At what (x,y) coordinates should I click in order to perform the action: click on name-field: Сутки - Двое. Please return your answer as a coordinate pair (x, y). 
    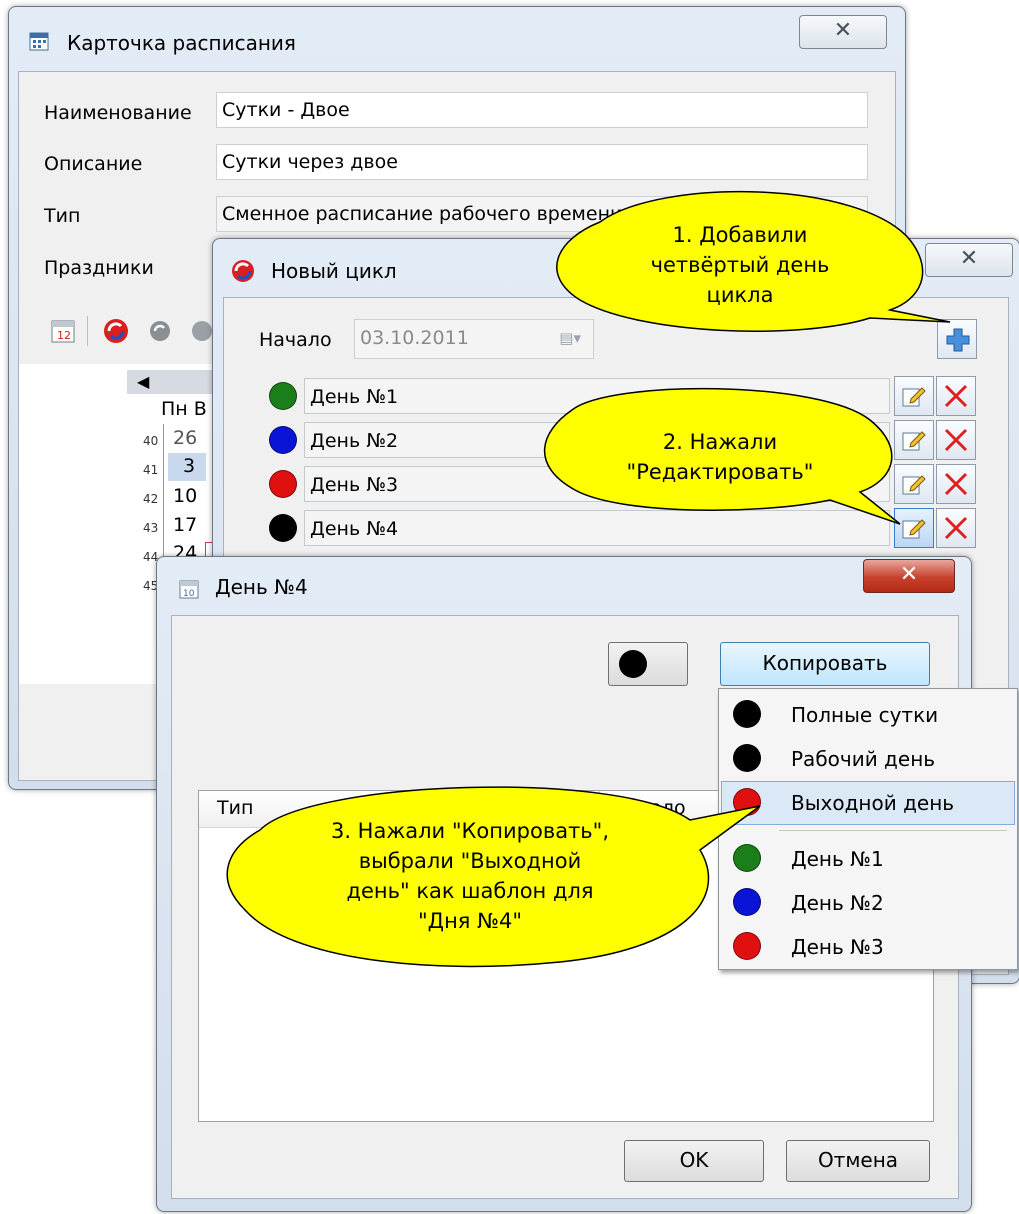
    Looking at the image, I should click on (542, 110).